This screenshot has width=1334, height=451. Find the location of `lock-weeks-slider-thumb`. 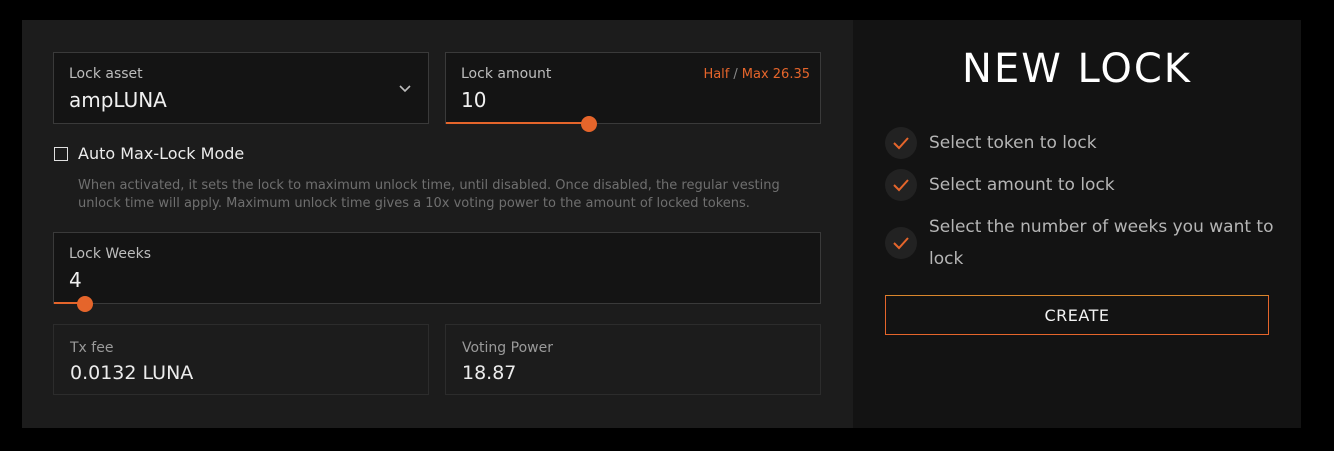

lock-weeks-slider-thumb is located at coordinates (85, 304).